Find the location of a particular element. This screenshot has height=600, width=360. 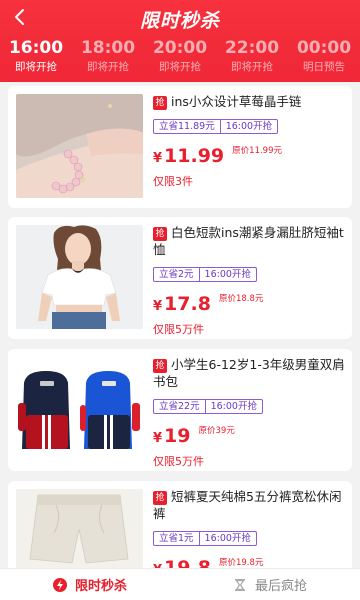

white-shorts-photo is located at coordinates (79, 528).